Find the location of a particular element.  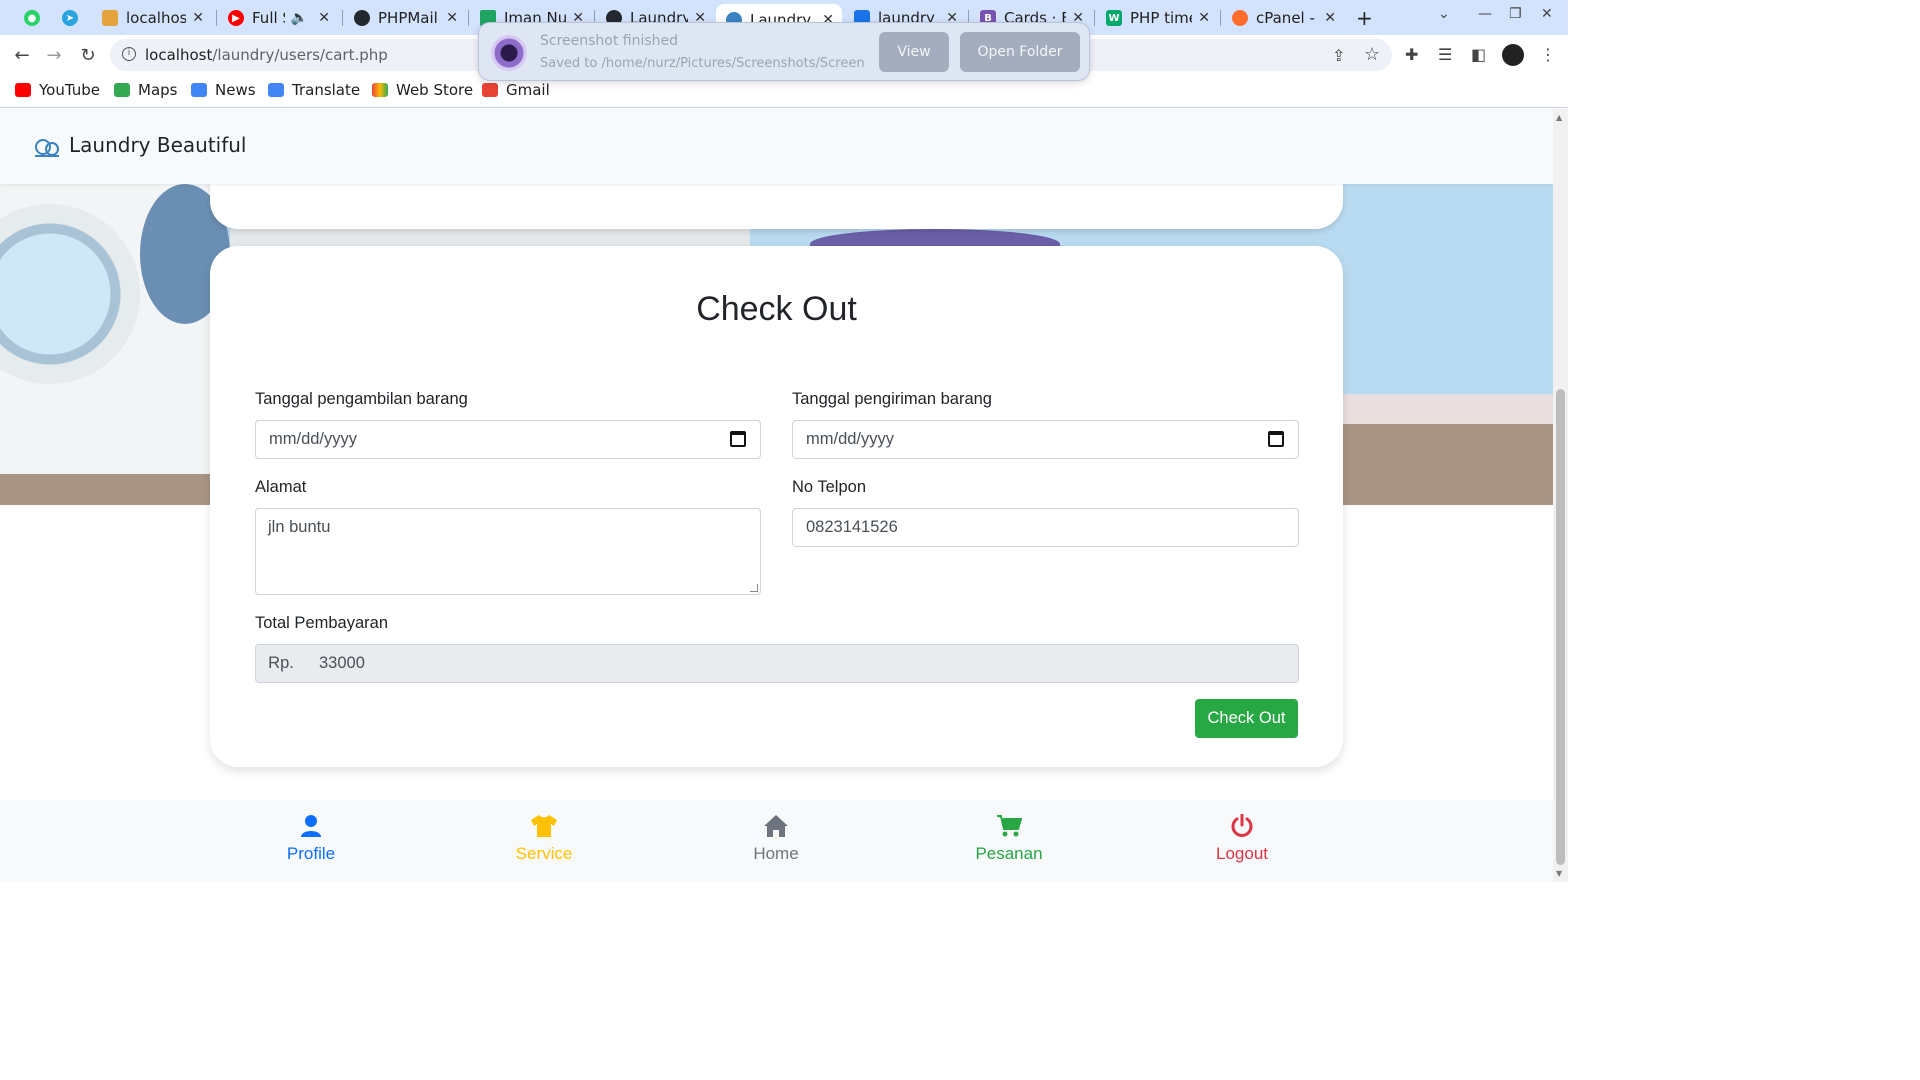

scrollbar-thumb is located at coordinates (1560, 627).